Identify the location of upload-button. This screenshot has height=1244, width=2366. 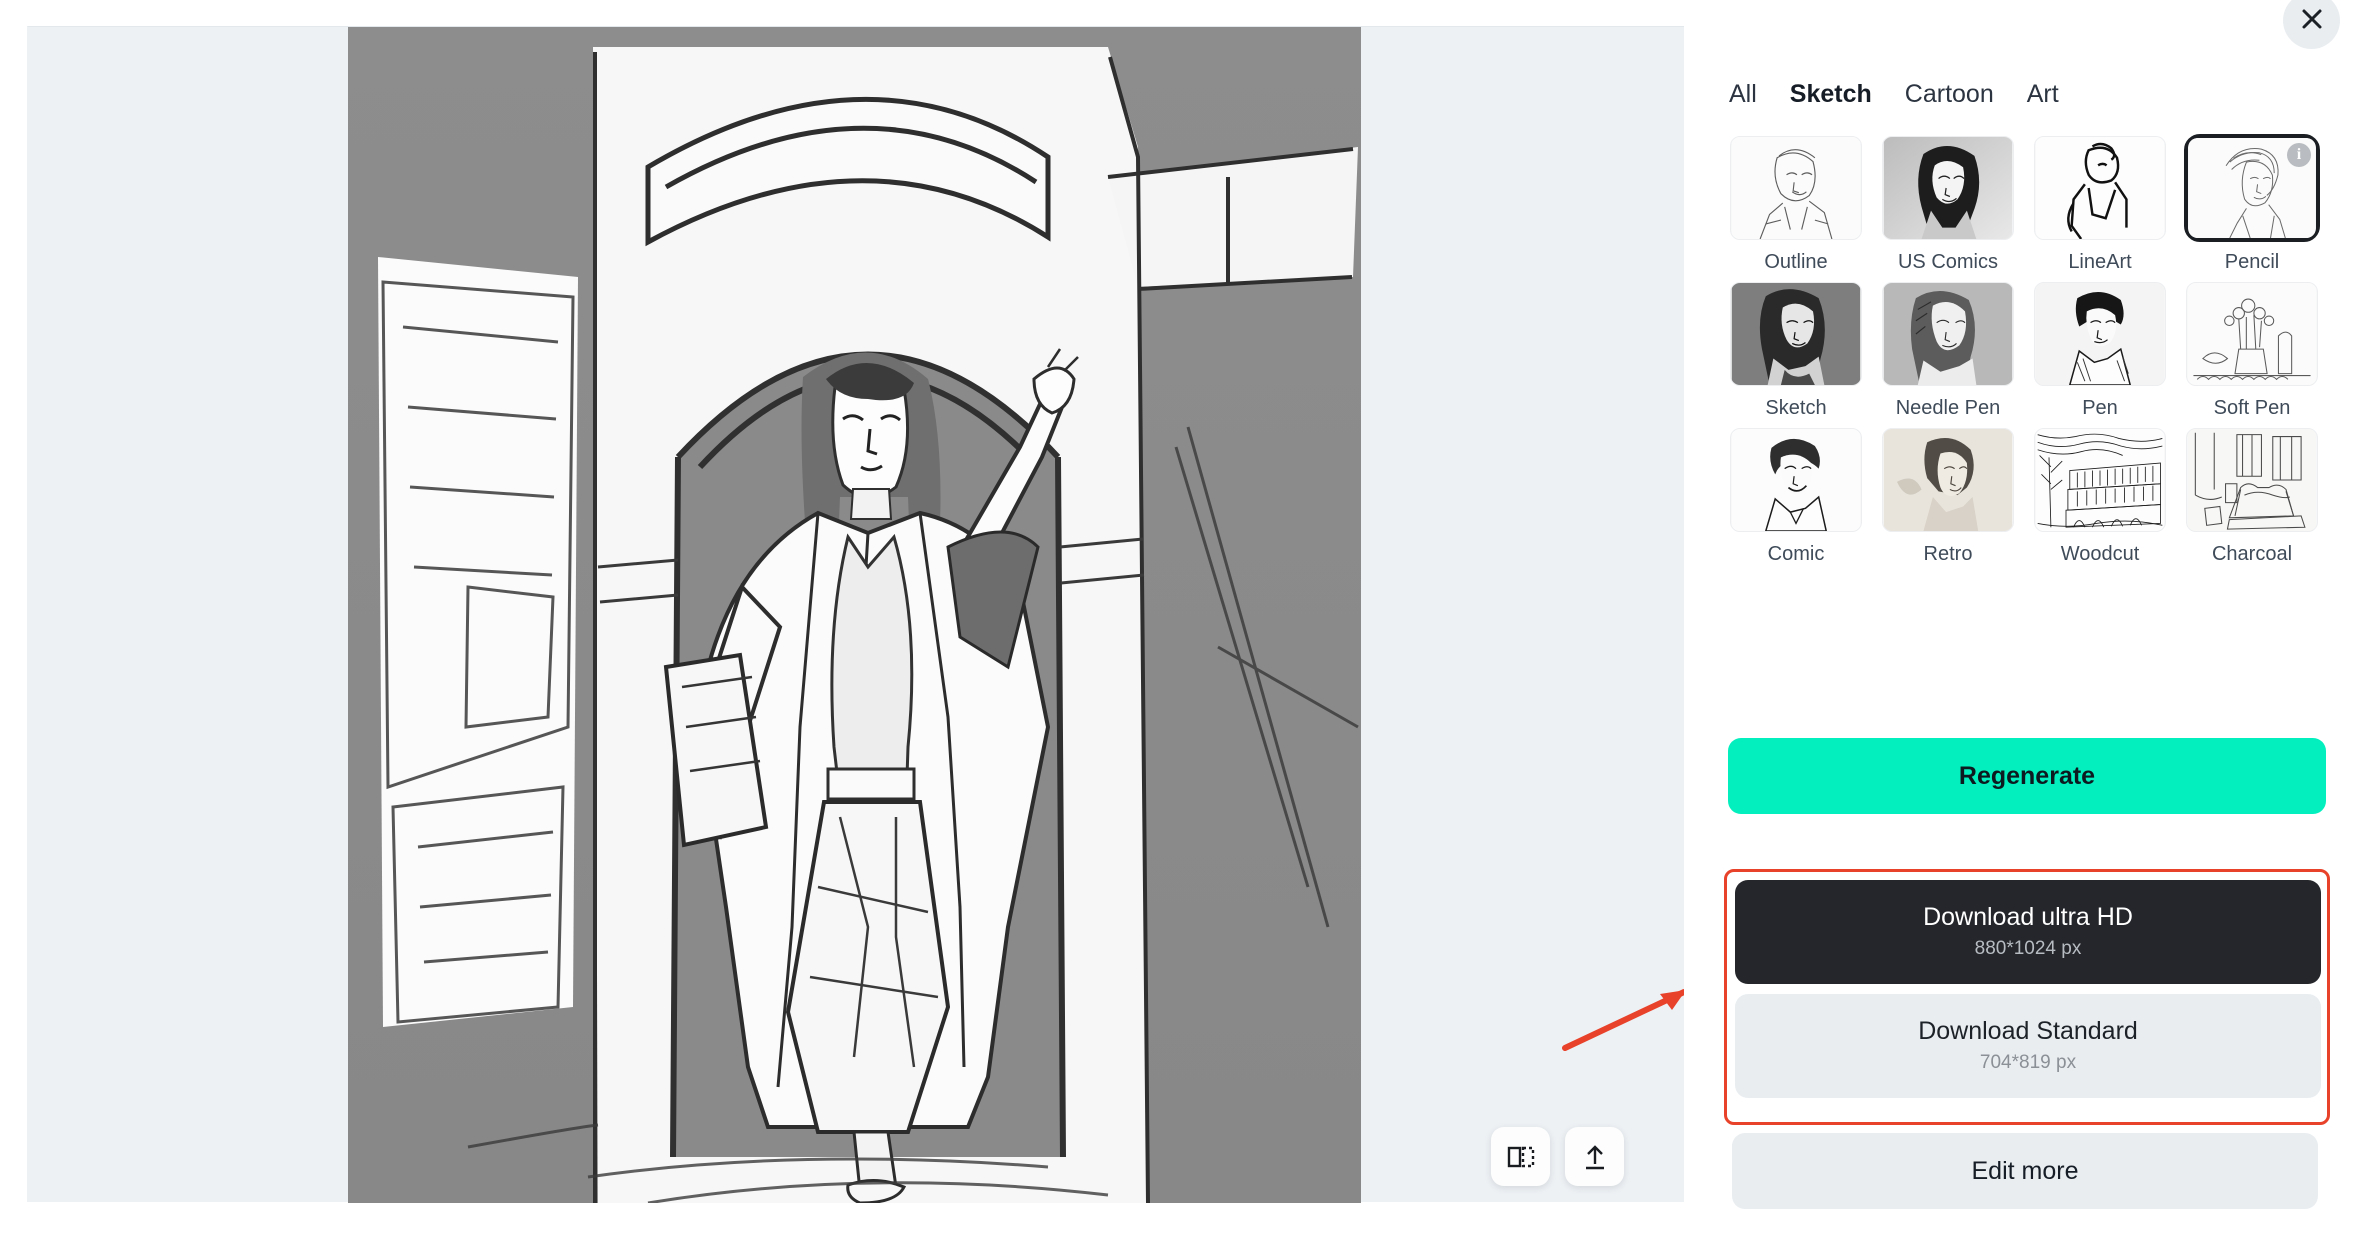
(1594, 1156).